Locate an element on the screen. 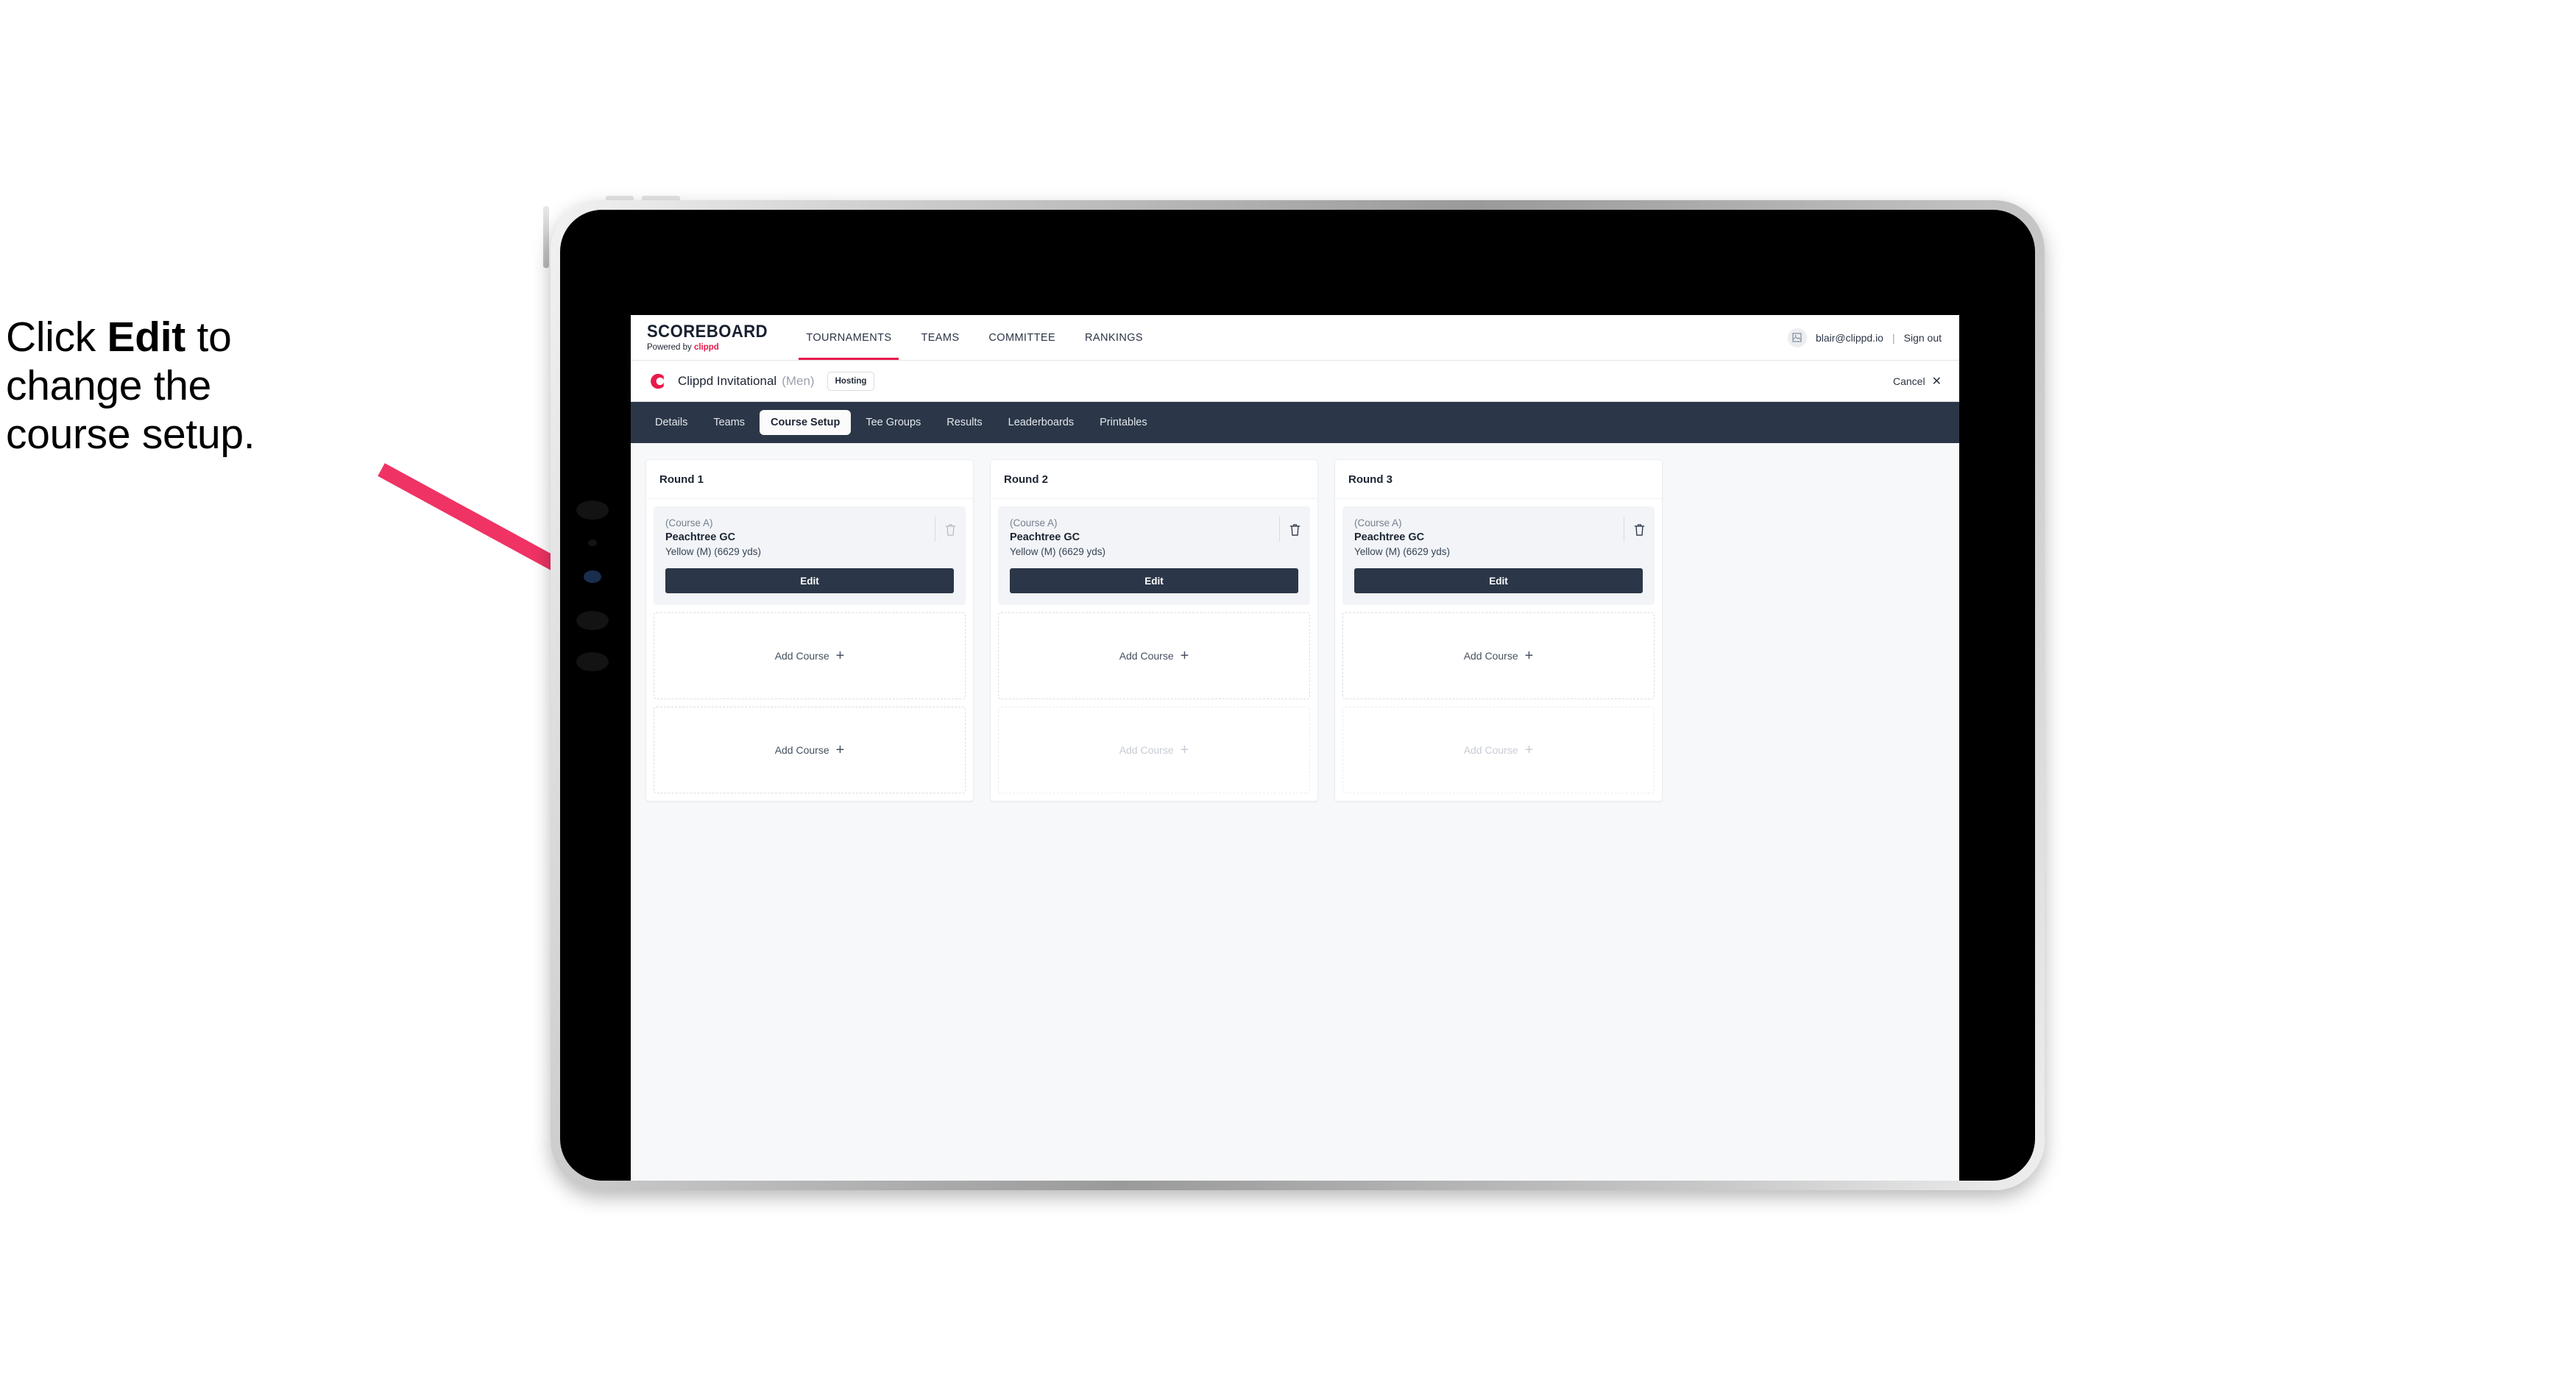 This screenshot has width=2576, height=1386. broken-image-icon is located at coordinates (1797, 337).